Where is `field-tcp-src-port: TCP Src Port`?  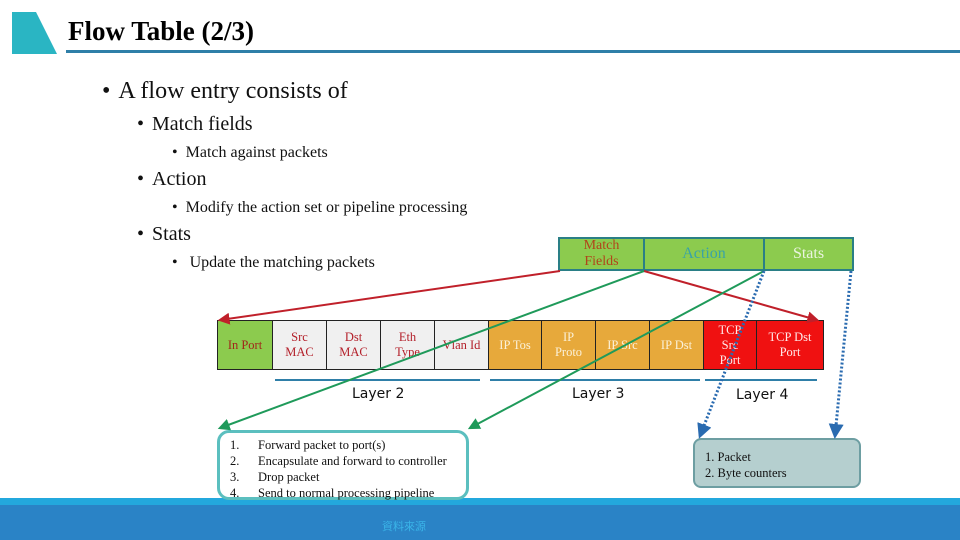 field-tcp-src-port: TCP Src Port is located at coordinates (730, 345).